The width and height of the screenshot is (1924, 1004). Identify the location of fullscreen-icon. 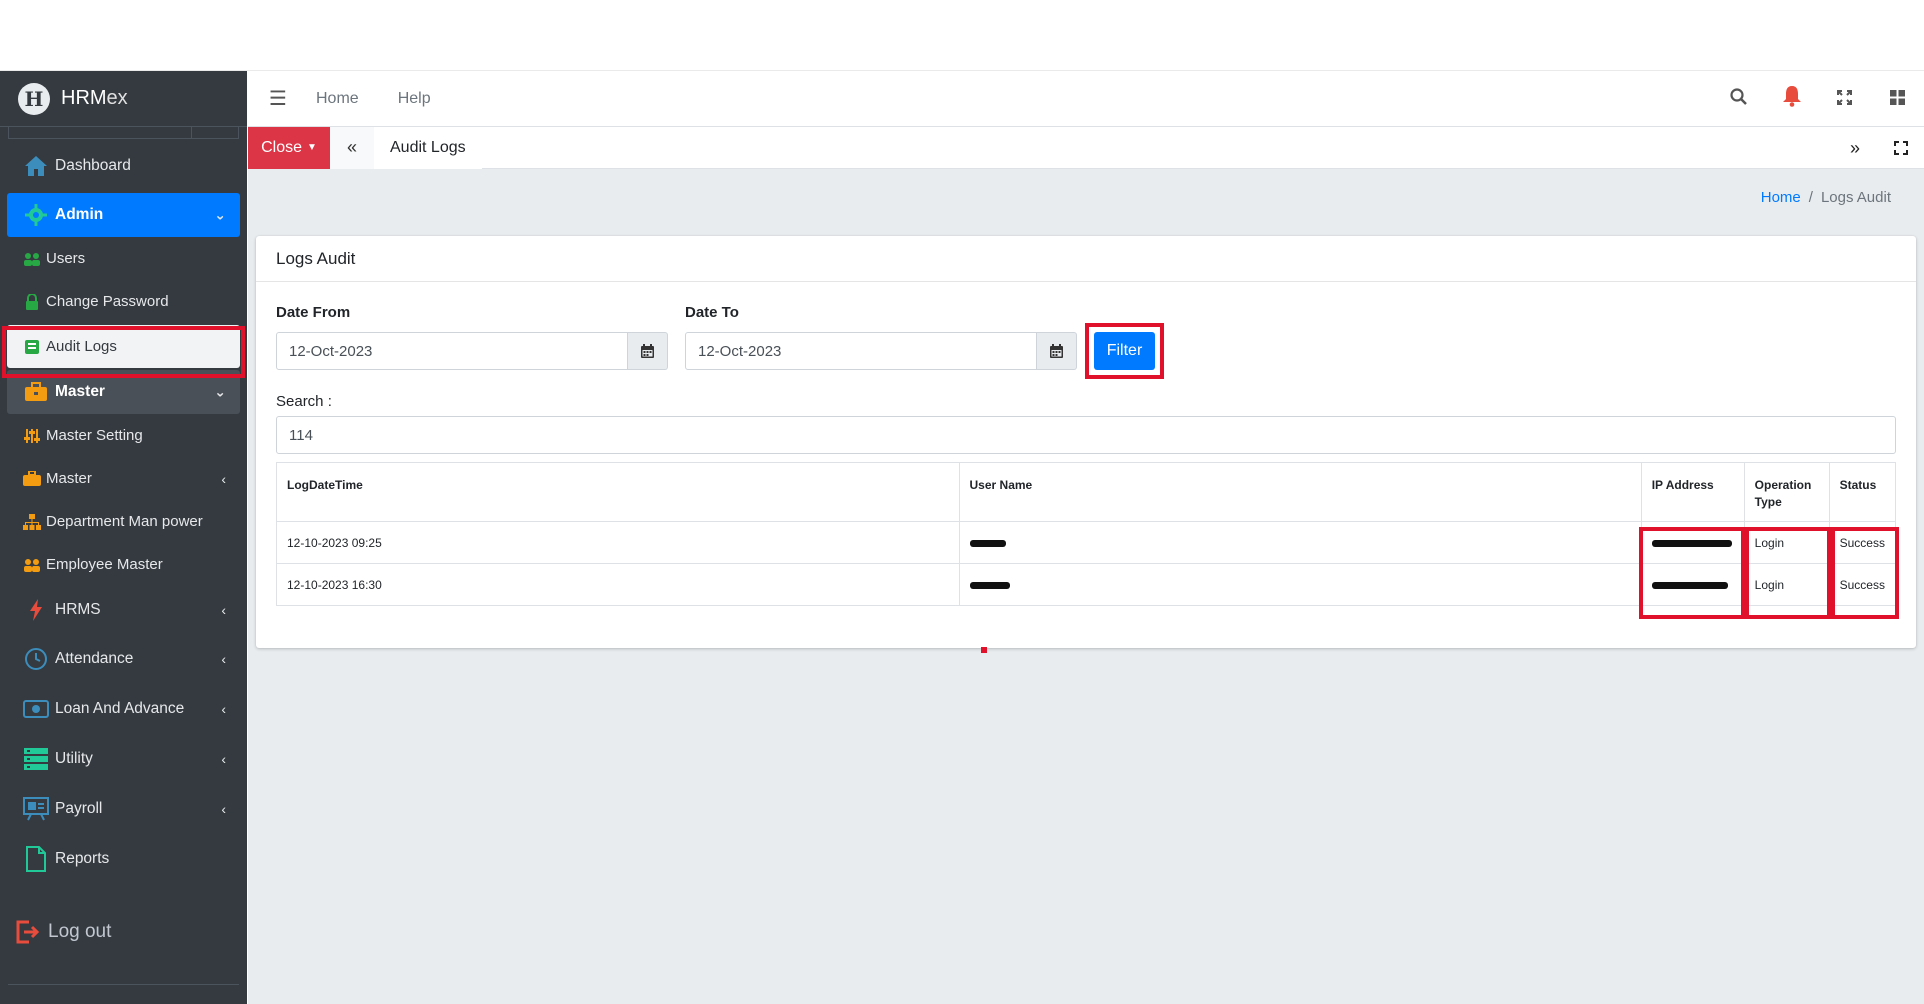
(1844, 99).